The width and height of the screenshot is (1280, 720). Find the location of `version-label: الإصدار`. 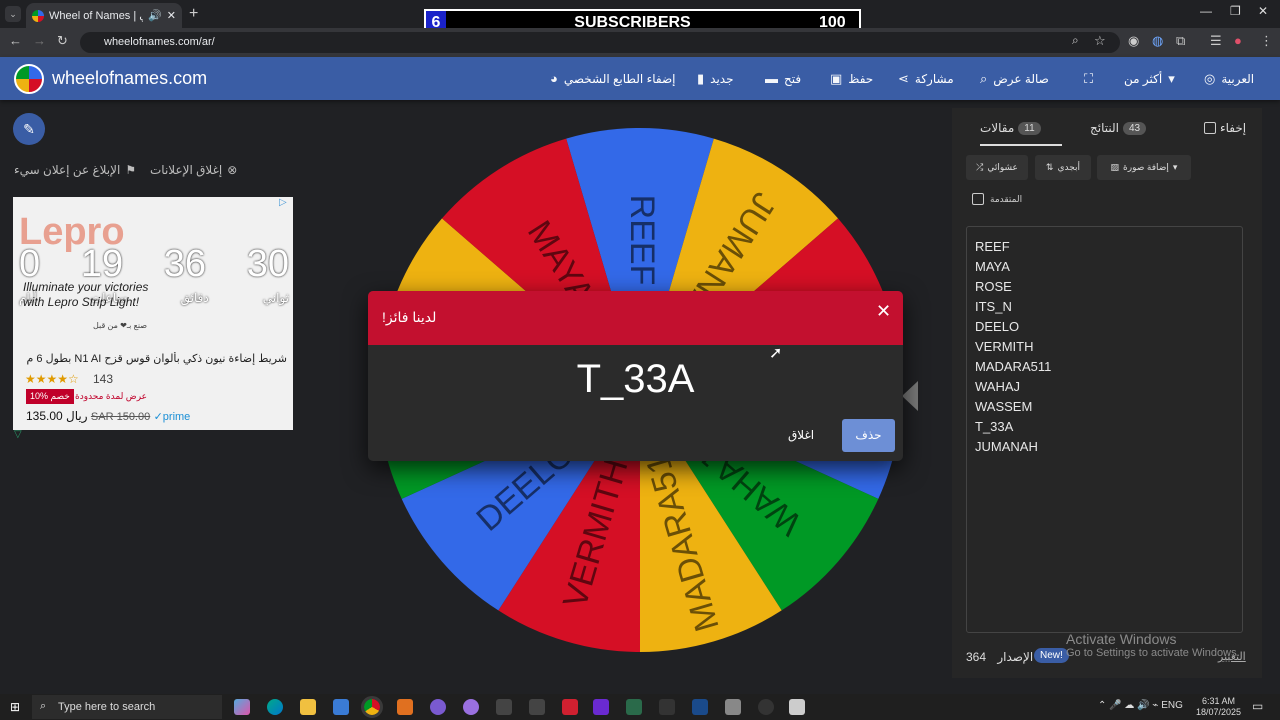

version-label: الإصدار is located at coordinates (1015, 657).